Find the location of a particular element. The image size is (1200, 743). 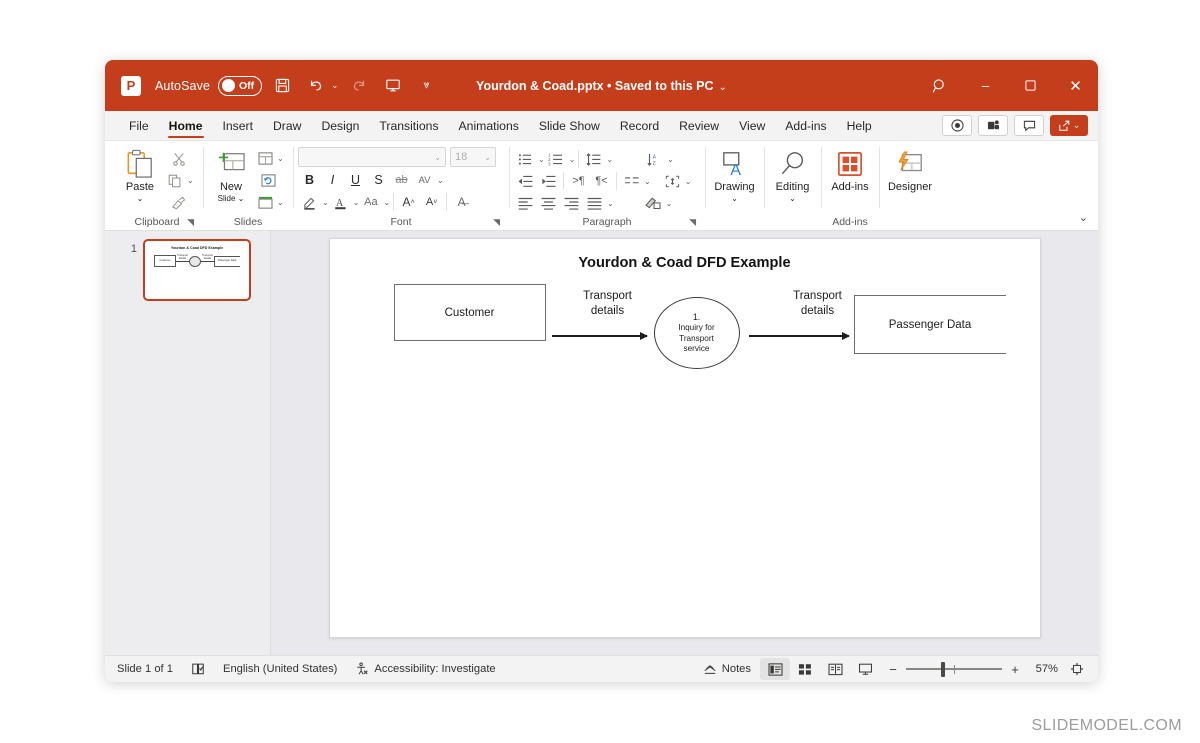

notes-button: Notes is located at coordinates (731, 669).